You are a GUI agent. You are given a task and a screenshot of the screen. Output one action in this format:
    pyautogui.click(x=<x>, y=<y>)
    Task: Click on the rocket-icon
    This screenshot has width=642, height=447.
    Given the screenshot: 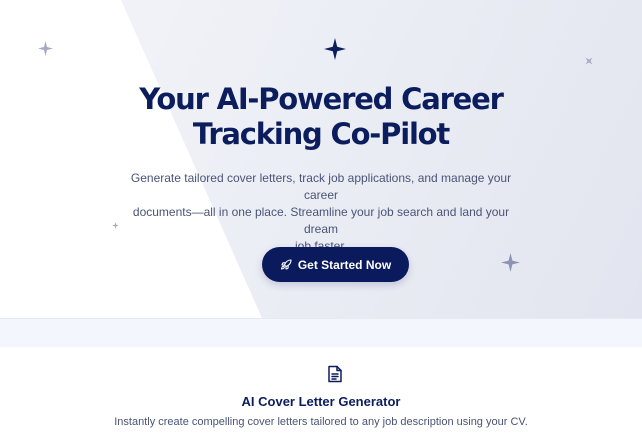 What is the action you would take?
    pyautogui.click(x=286, y=264)
    